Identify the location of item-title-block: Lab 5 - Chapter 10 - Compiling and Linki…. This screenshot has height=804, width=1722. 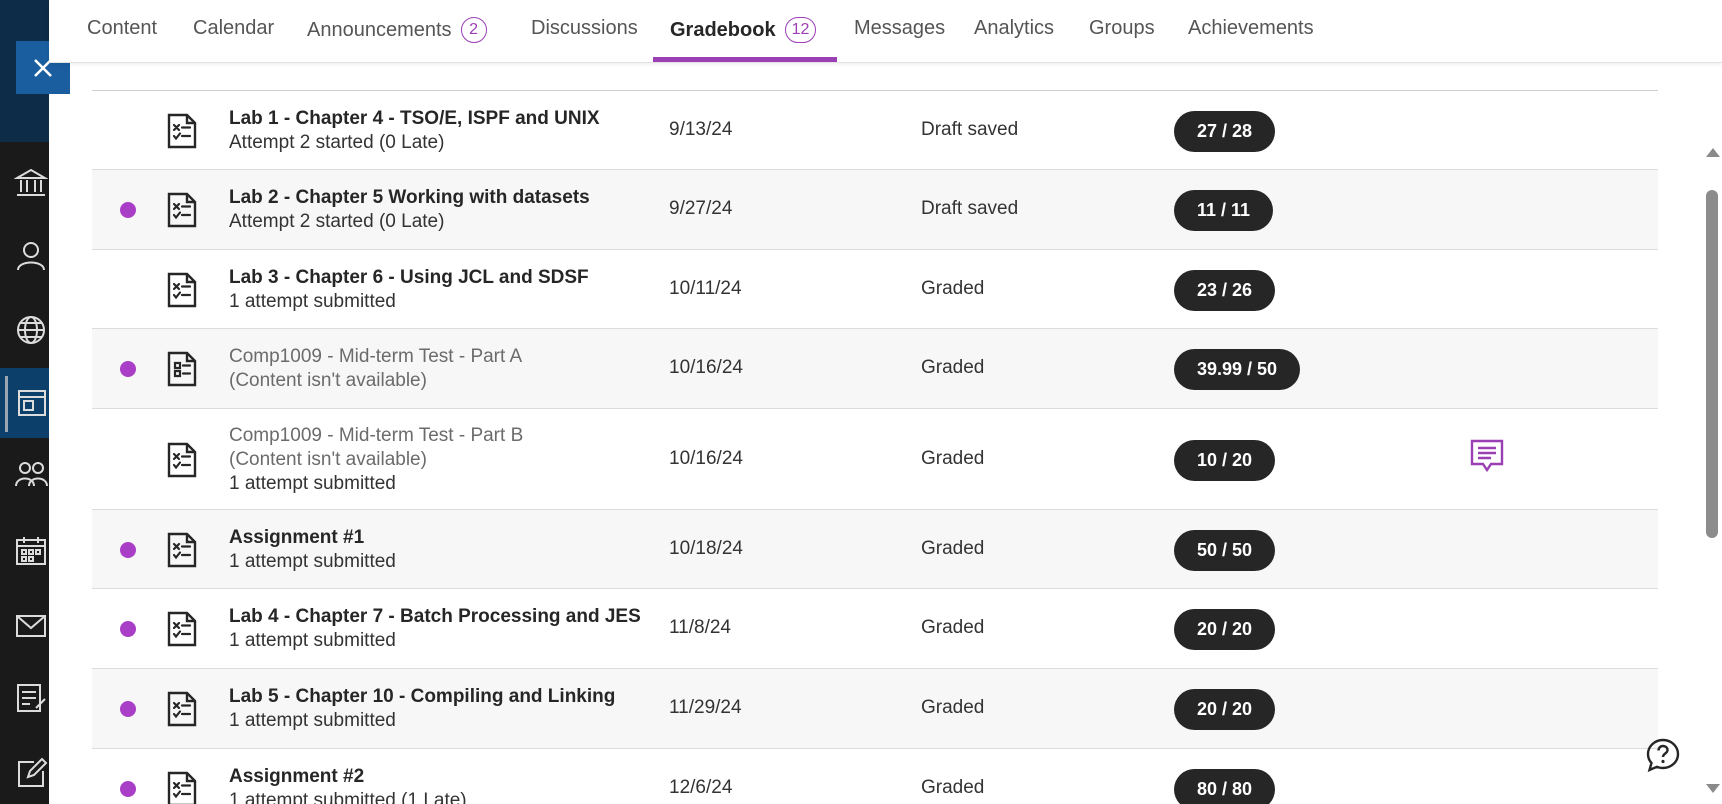
(422, 709).